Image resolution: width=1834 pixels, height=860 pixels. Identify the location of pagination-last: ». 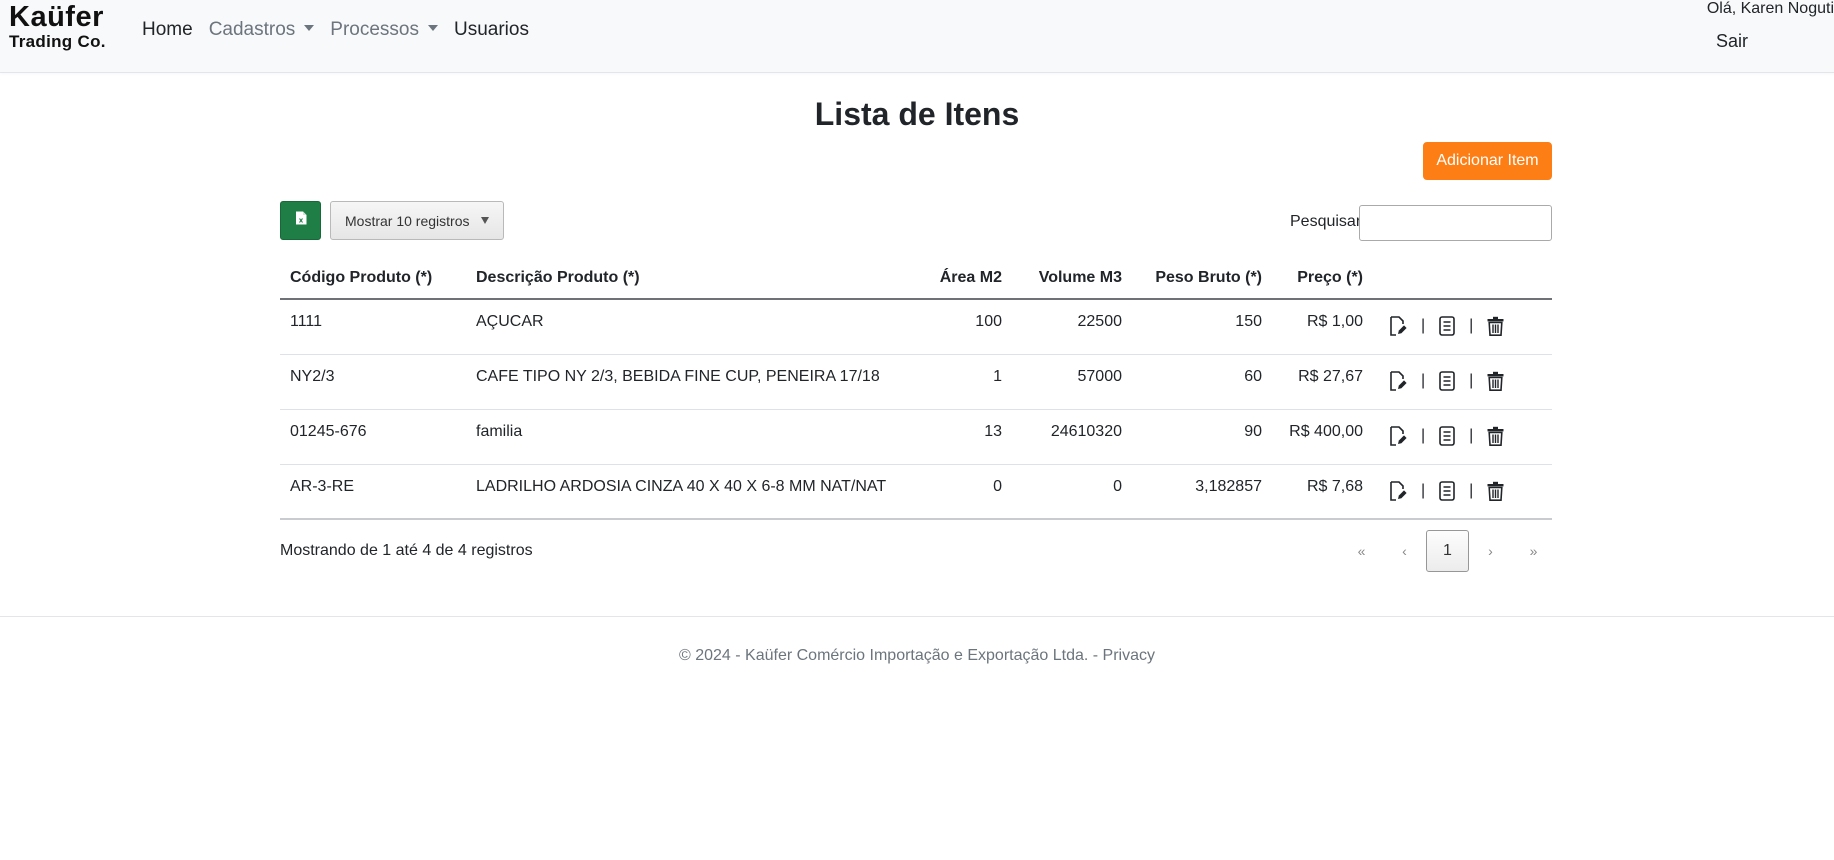
(1533, 551).